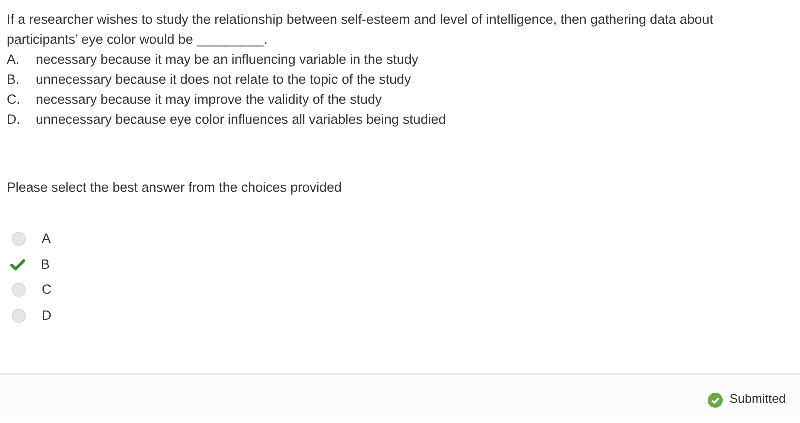 Image resolution: width=800 pixels, height=423 pixels. I want to click on choice-text: necessary because it may improve the validity of the study, so click(209, 100).